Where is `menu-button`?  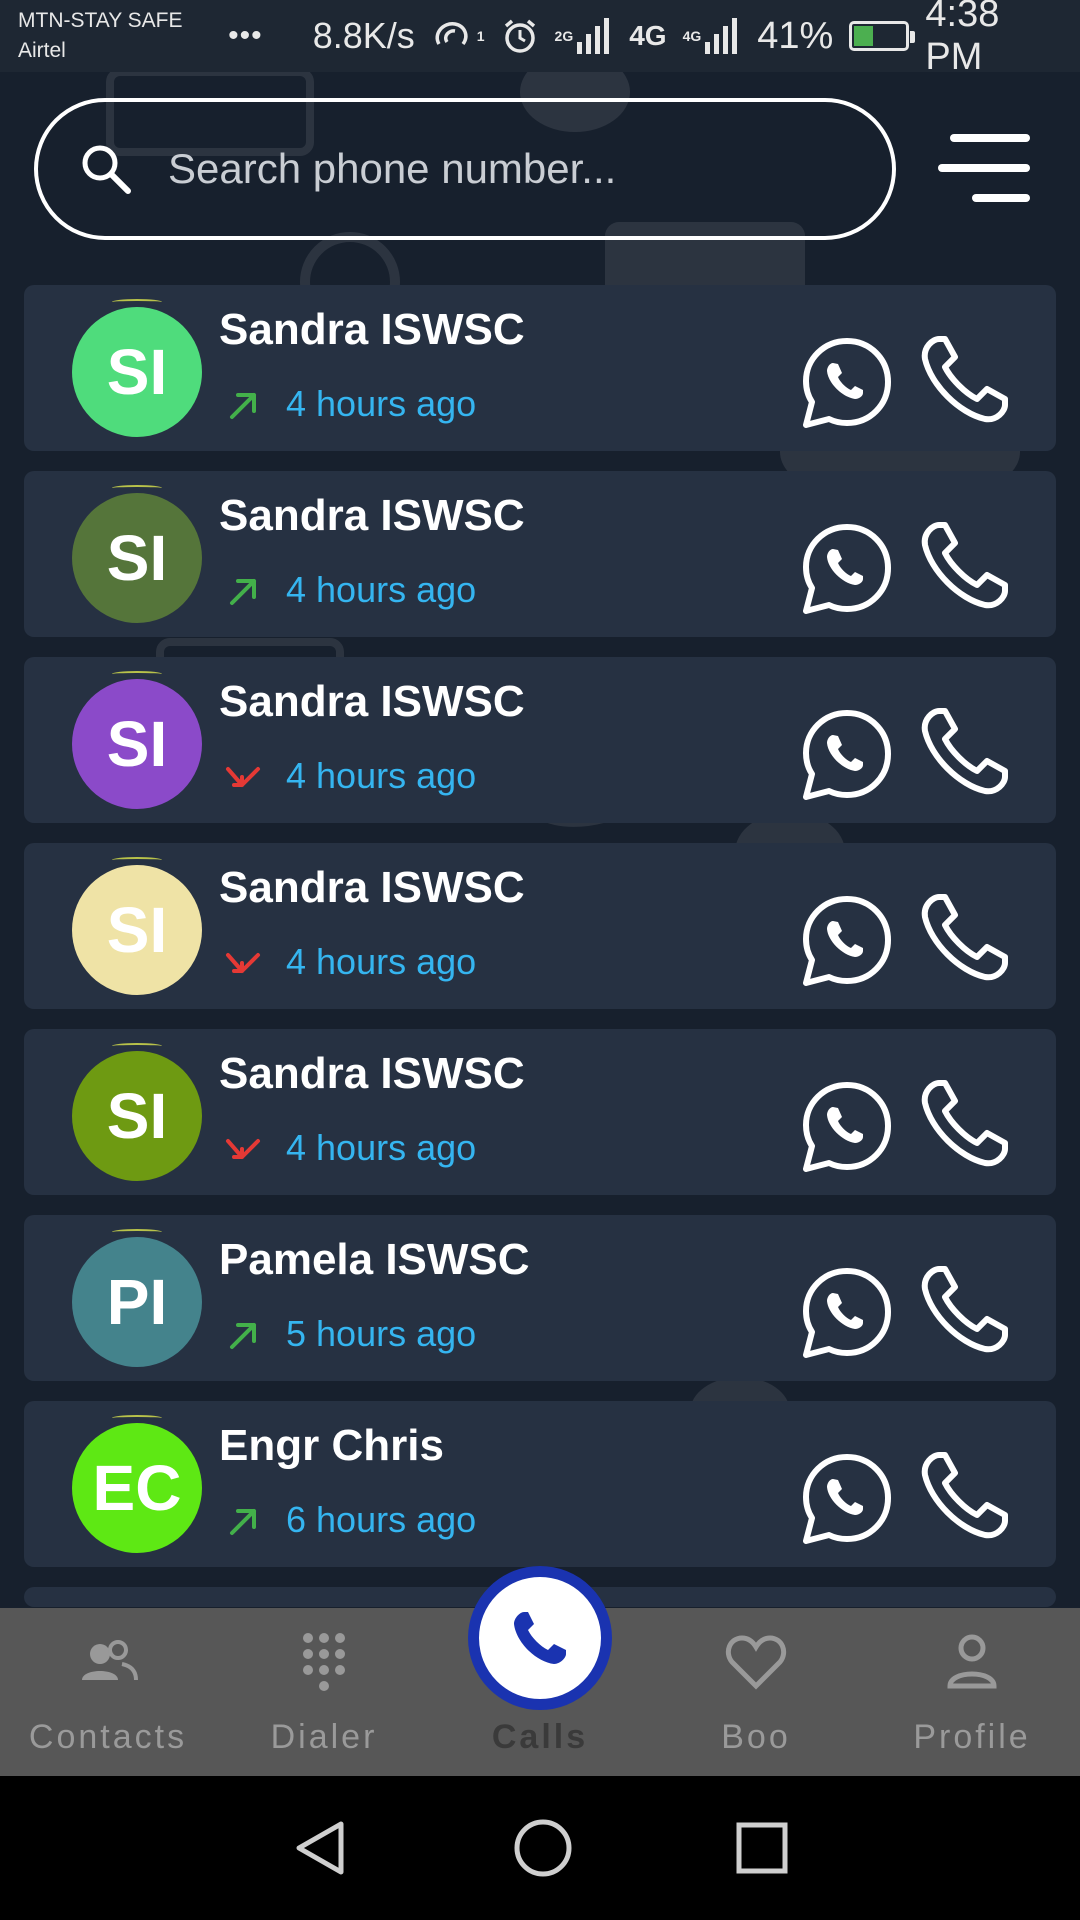
menu-button is located at coordinates (980, 168).